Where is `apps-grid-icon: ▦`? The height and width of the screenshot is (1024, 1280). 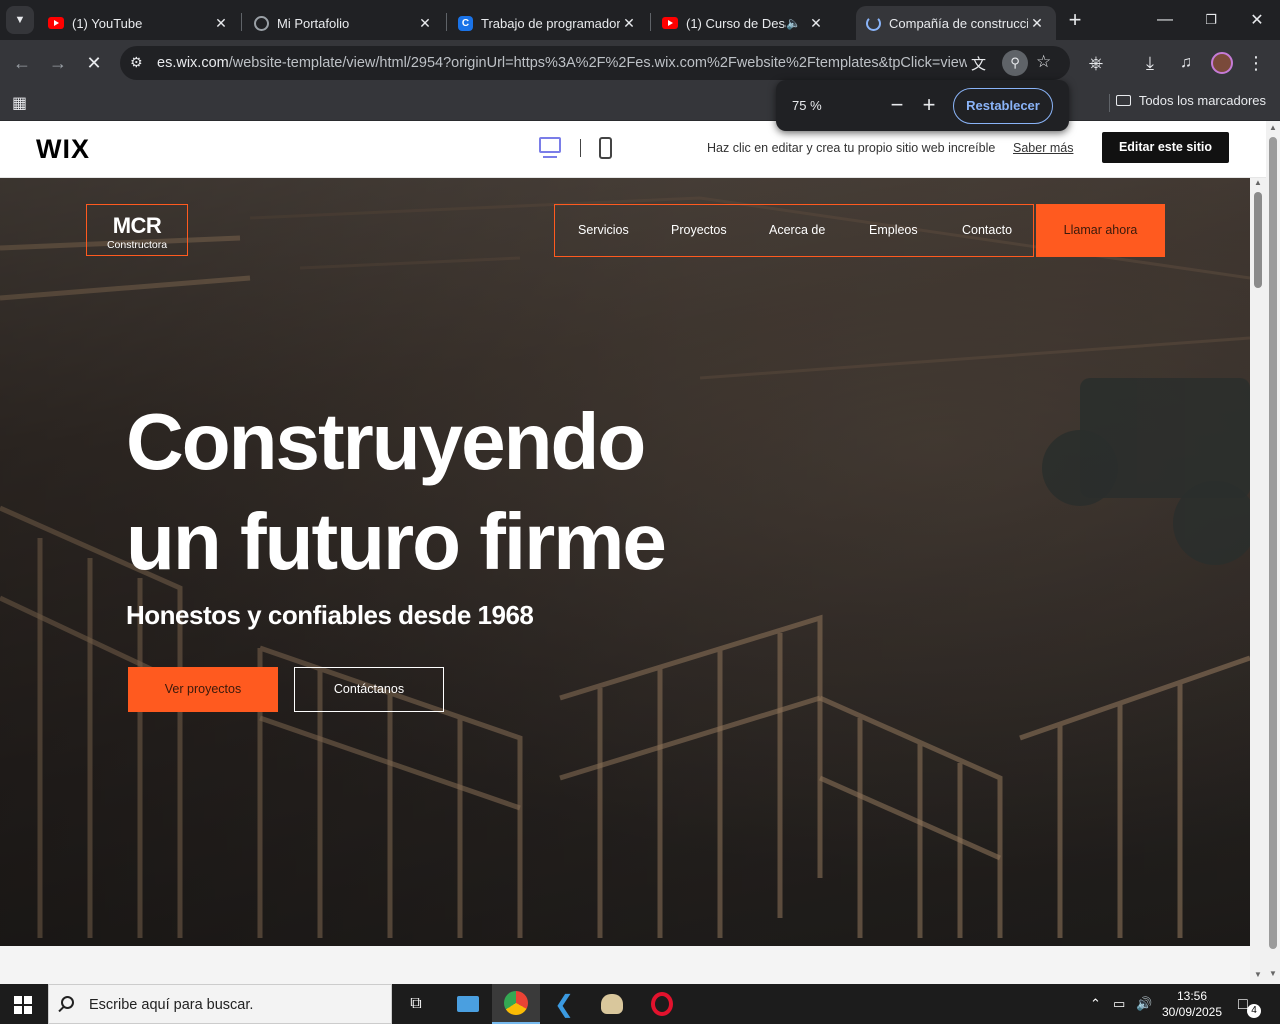
apps-grid-icon: ▦ is located at coordinates (19, 103).